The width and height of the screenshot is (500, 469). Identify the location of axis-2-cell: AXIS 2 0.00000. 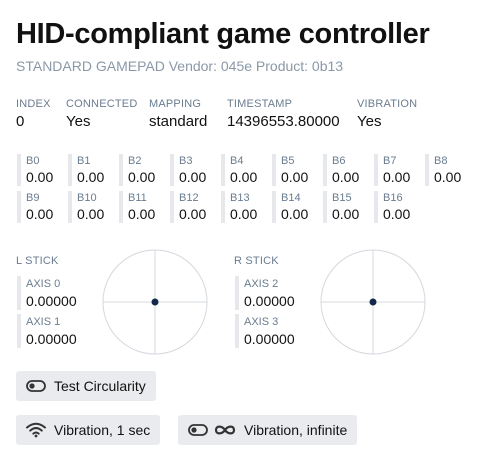
(280, 293).